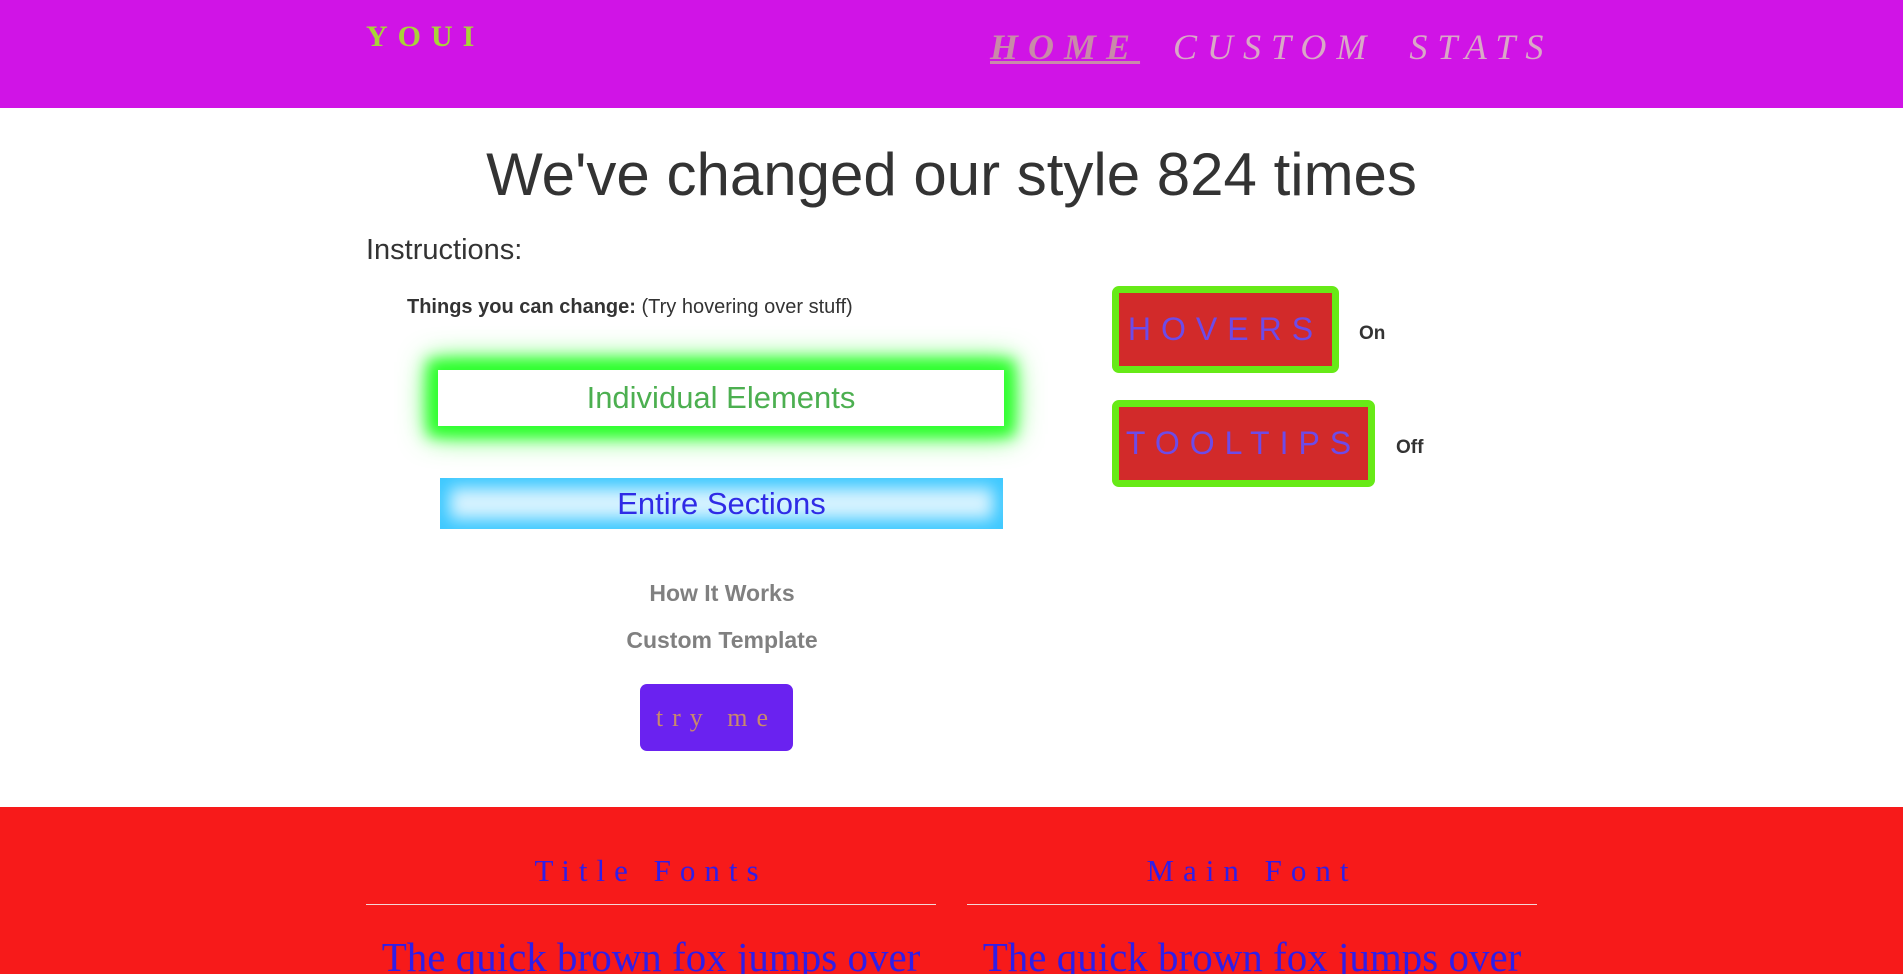 This screenshot has width=1903, height=974. Describe the element at coordinates (1372, 333) in the screenshot. I see `hovers-state-label: On` at that location.